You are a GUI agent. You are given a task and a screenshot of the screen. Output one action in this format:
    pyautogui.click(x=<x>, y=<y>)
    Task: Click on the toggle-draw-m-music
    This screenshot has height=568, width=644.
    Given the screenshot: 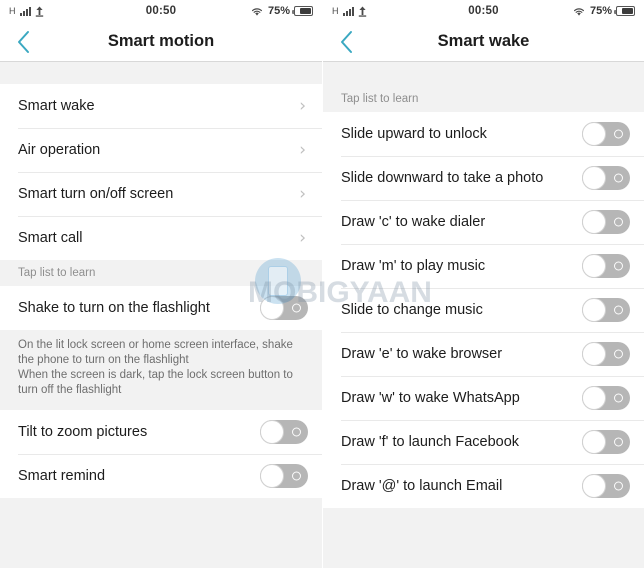 What is the action you would take?
    pyautogui.click(x=606, y=266)
    